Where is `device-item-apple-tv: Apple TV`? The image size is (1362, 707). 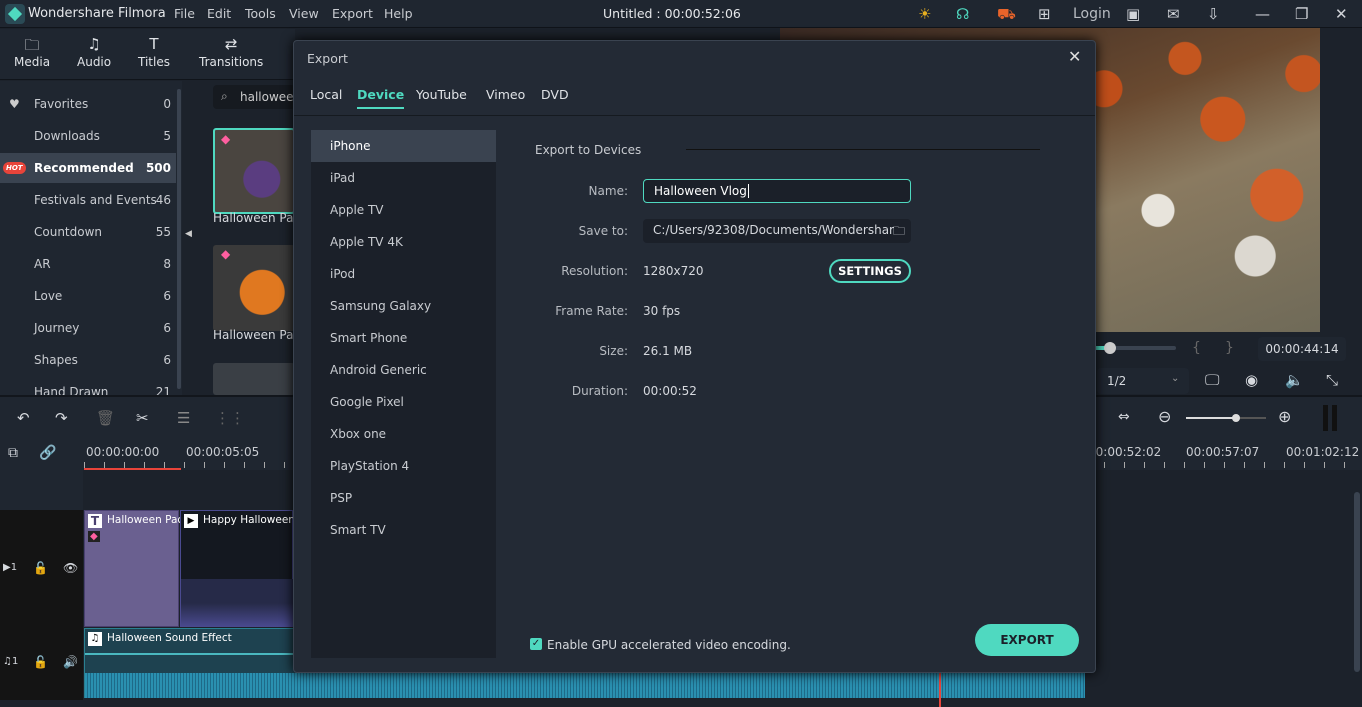
device-item-apple-tv: Apple TV is located at coordinates (403, 210).